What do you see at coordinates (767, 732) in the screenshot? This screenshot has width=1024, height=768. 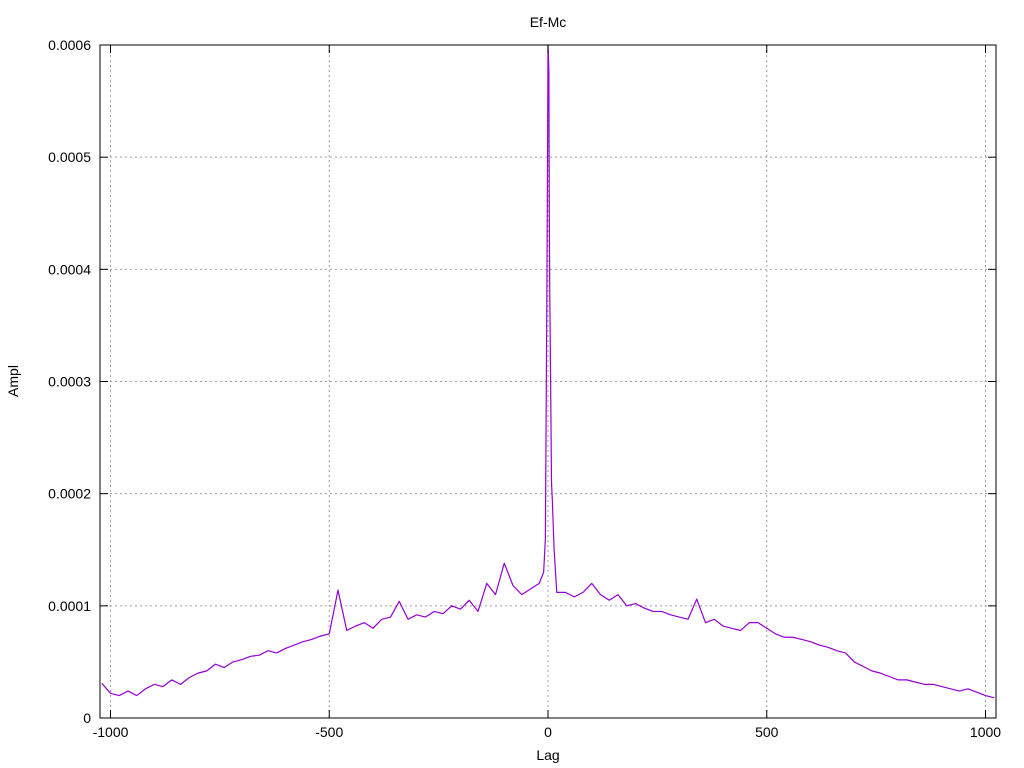 I see `x-tick-label: 500` at bounding box center [767, 732].